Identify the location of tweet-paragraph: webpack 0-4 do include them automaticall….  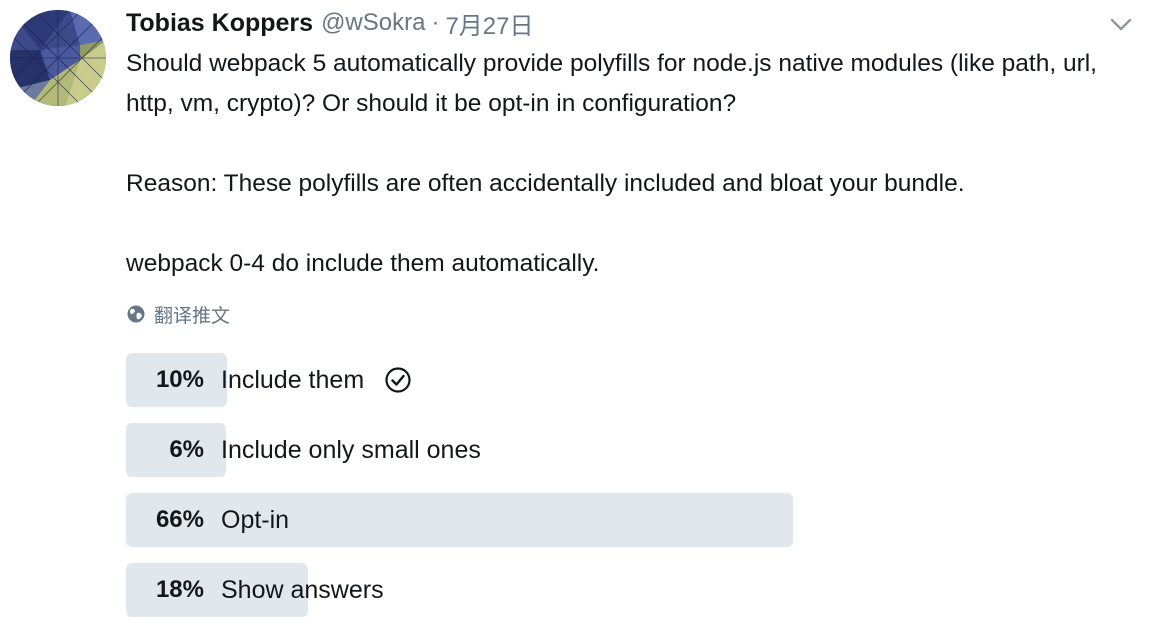
(363, 263).